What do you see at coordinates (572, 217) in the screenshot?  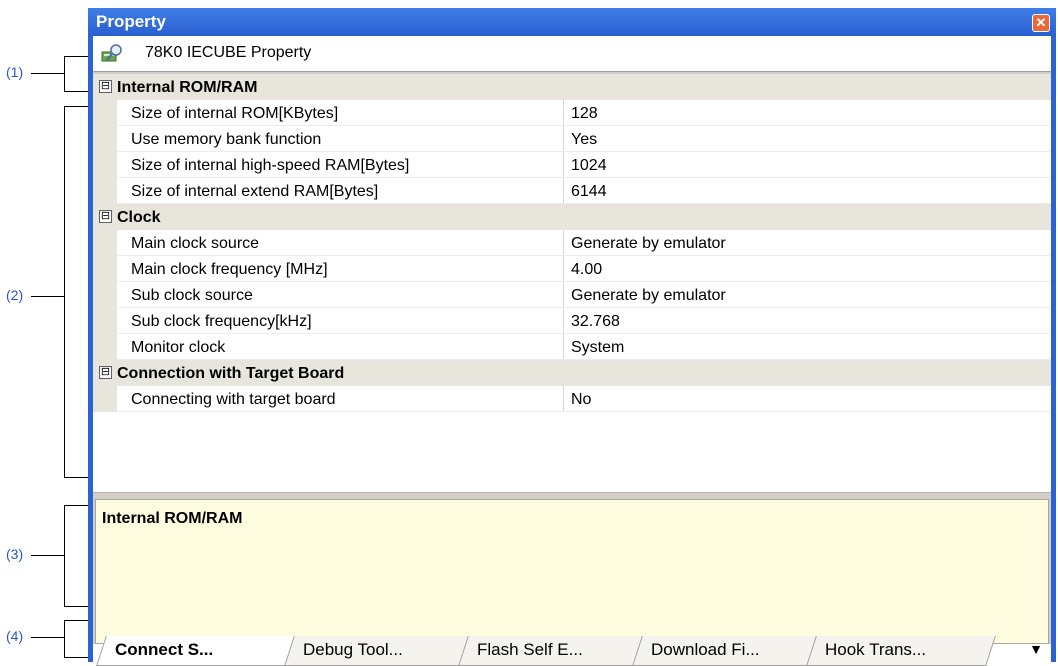 I see `category-row-clock: ⊟ Clock` at bounding box center [572, 217].